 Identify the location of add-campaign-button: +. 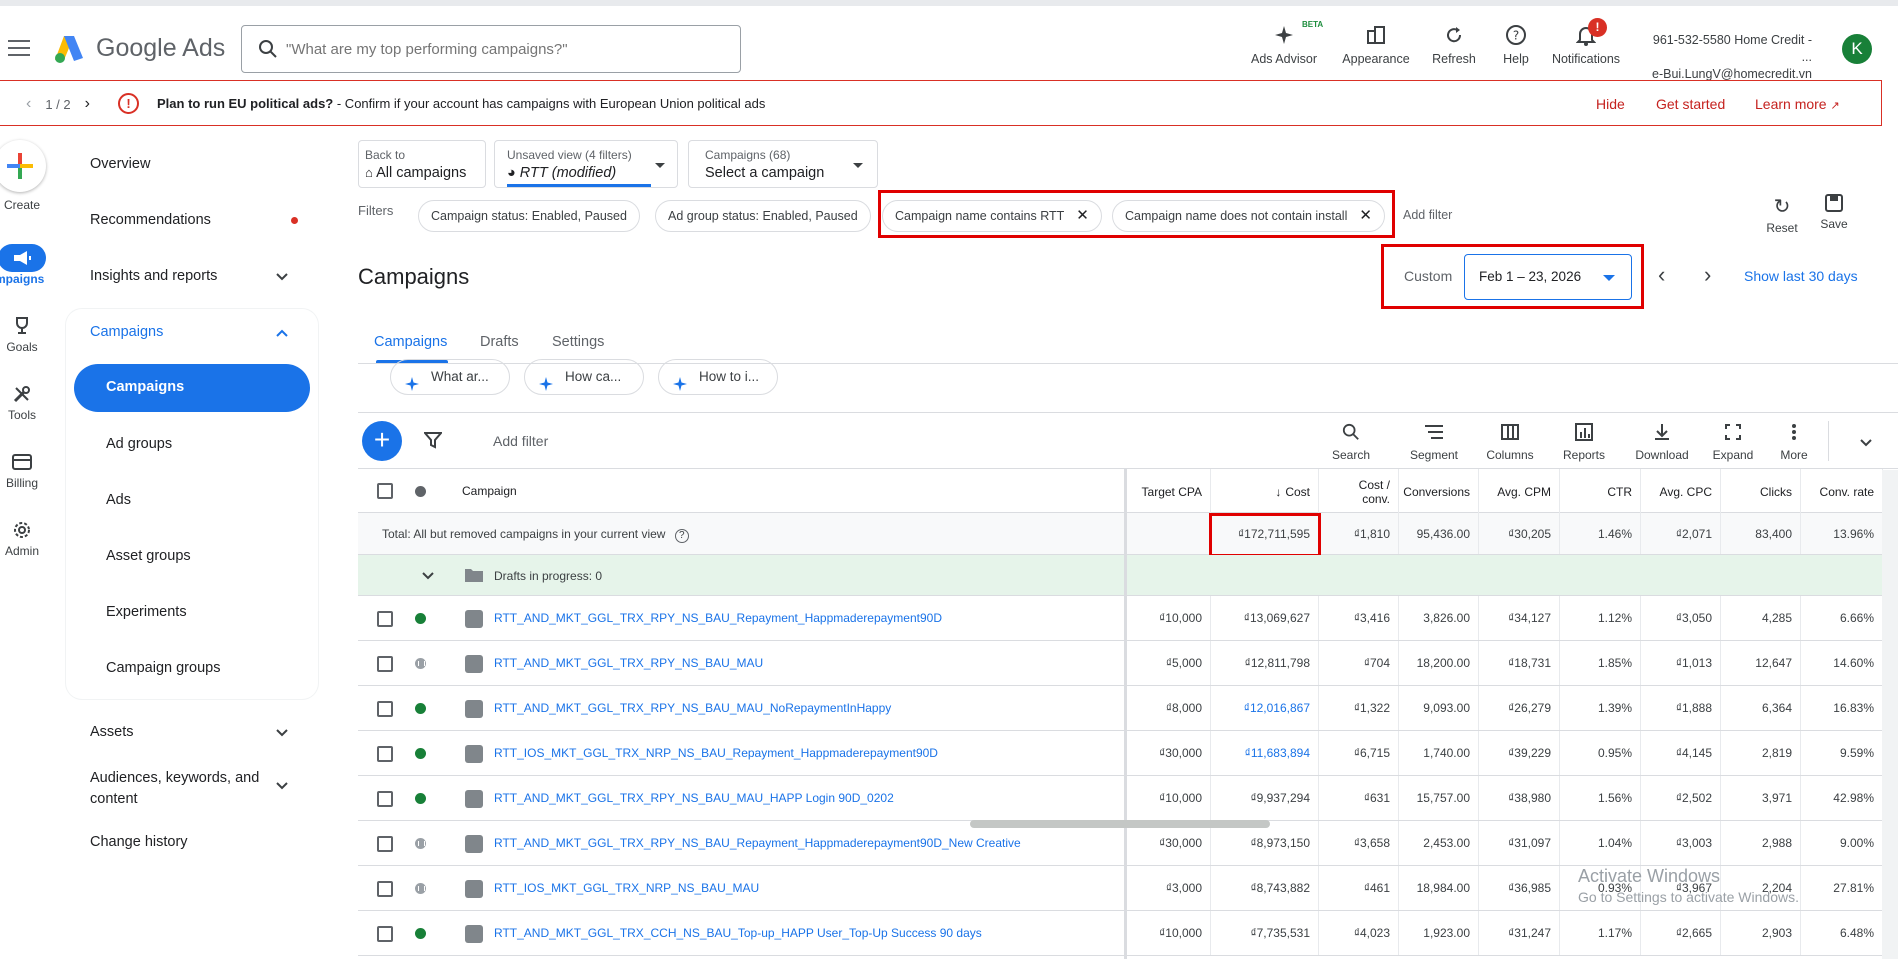
(382, 441).